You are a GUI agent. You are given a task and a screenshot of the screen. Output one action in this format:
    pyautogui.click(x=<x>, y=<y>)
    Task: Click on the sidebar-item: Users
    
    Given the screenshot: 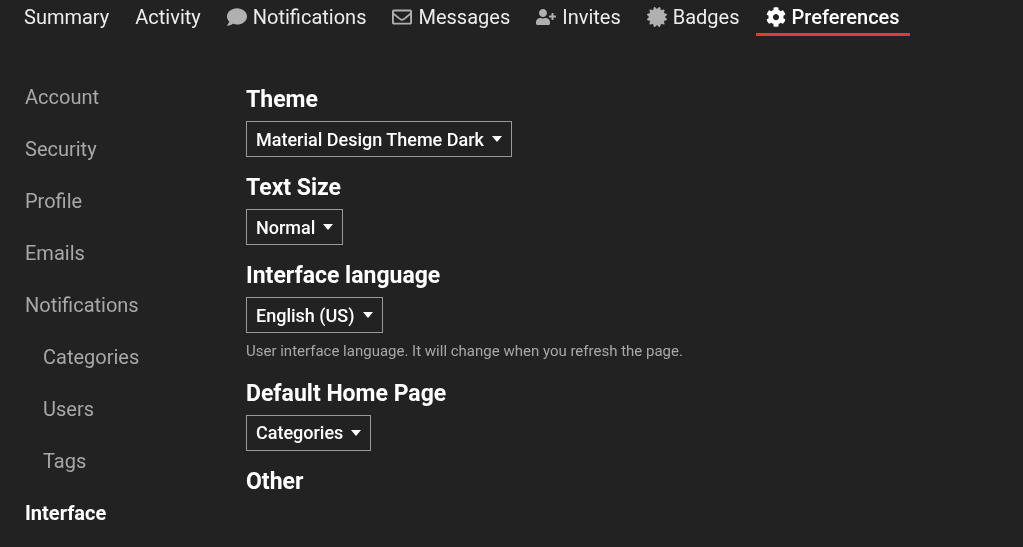 What is the action you would take?
    pyautogui.click(x=68, y=409)
    